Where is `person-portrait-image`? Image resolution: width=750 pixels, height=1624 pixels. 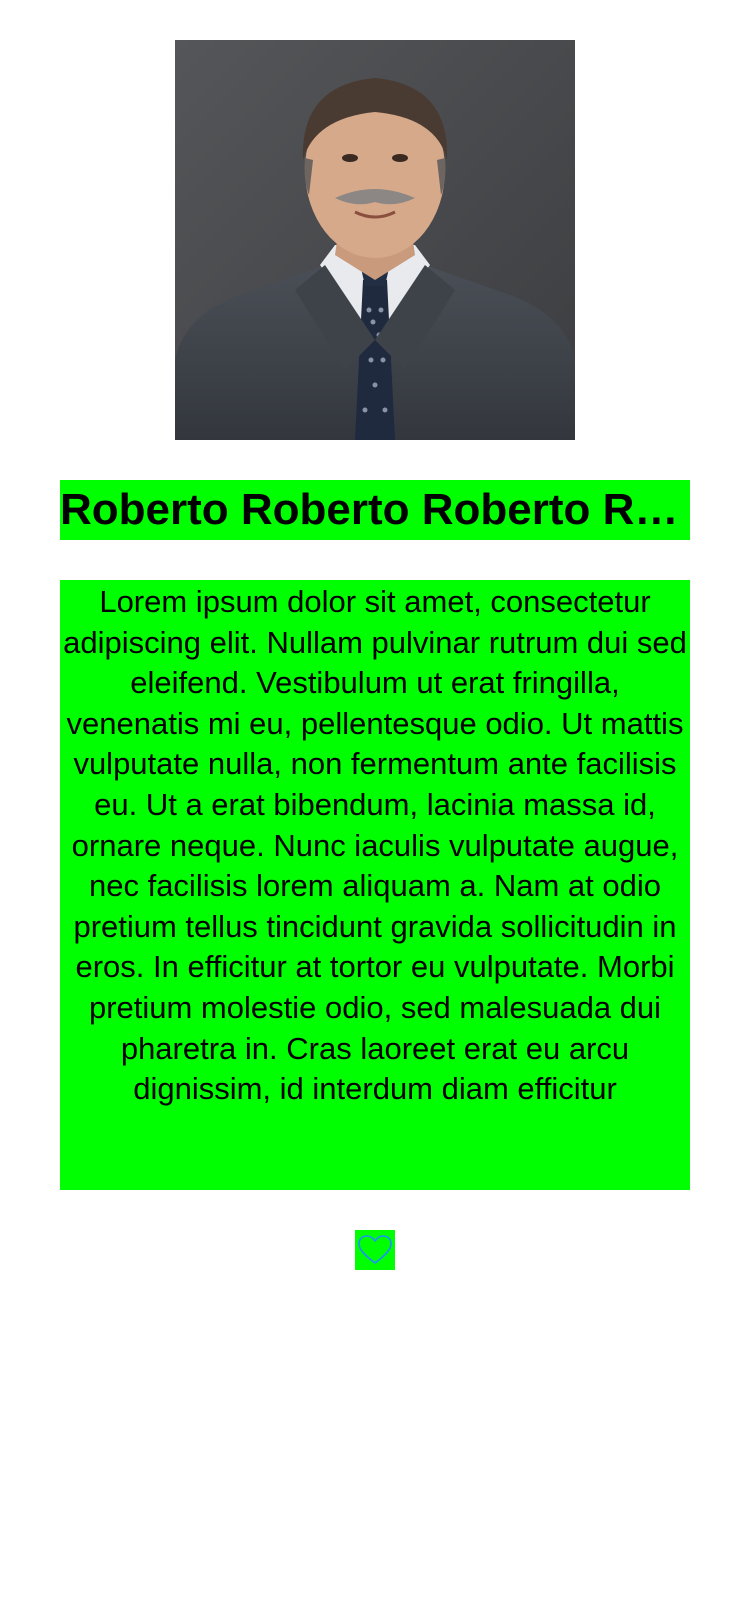 person-portrait-image is located at coordinates (375, 240).